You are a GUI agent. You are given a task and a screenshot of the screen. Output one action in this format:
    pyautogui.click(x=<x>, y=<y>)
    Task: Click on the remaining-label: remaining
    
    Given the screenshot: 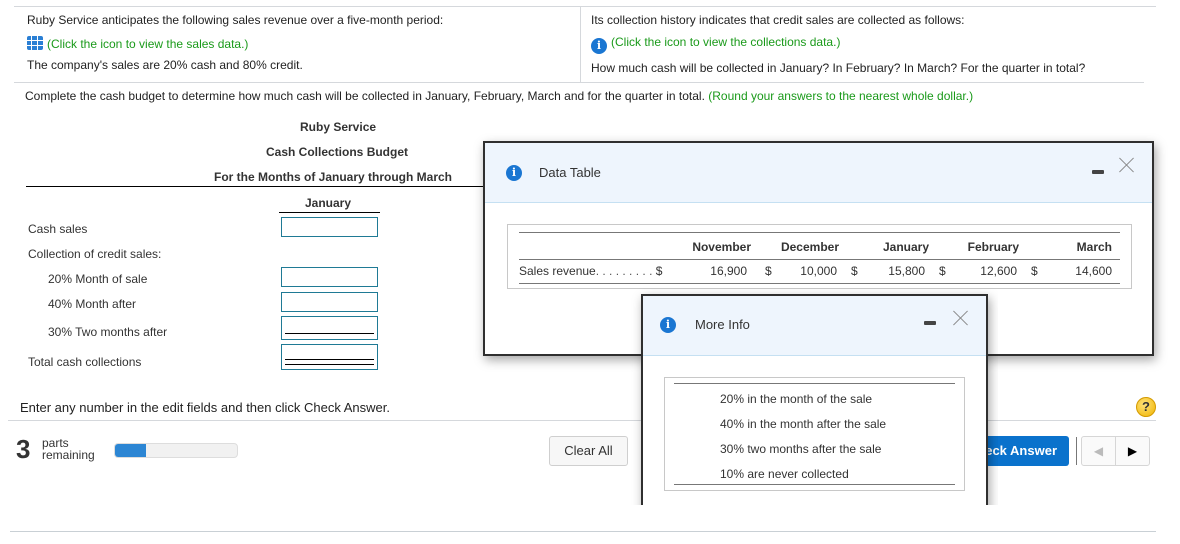 What is the action you would take?
    pyautogui.click(x=68, y=455)
    